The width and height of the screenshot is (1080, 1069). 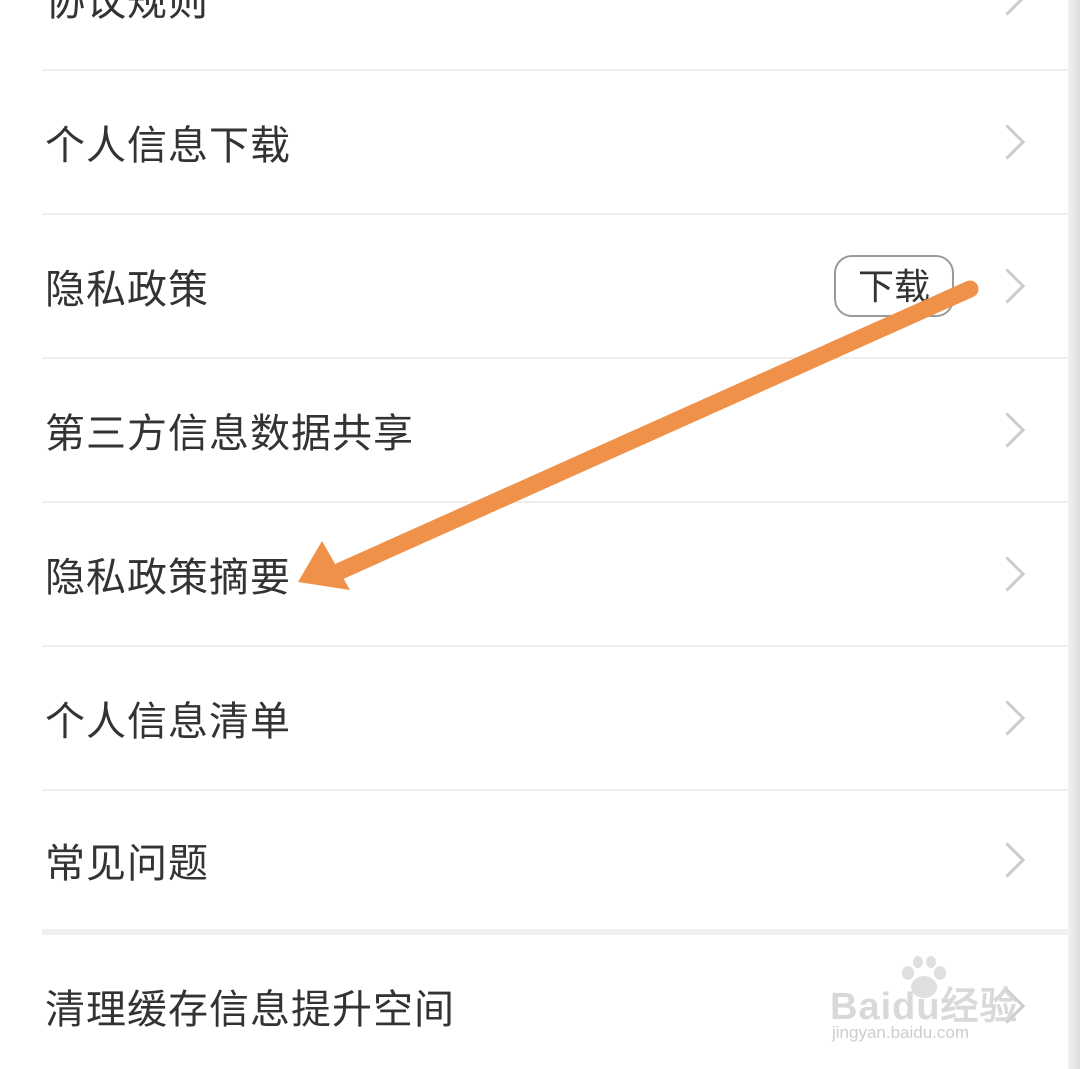 I want to click on menu-item-label: 协议规则, so click(x=127, y=12).